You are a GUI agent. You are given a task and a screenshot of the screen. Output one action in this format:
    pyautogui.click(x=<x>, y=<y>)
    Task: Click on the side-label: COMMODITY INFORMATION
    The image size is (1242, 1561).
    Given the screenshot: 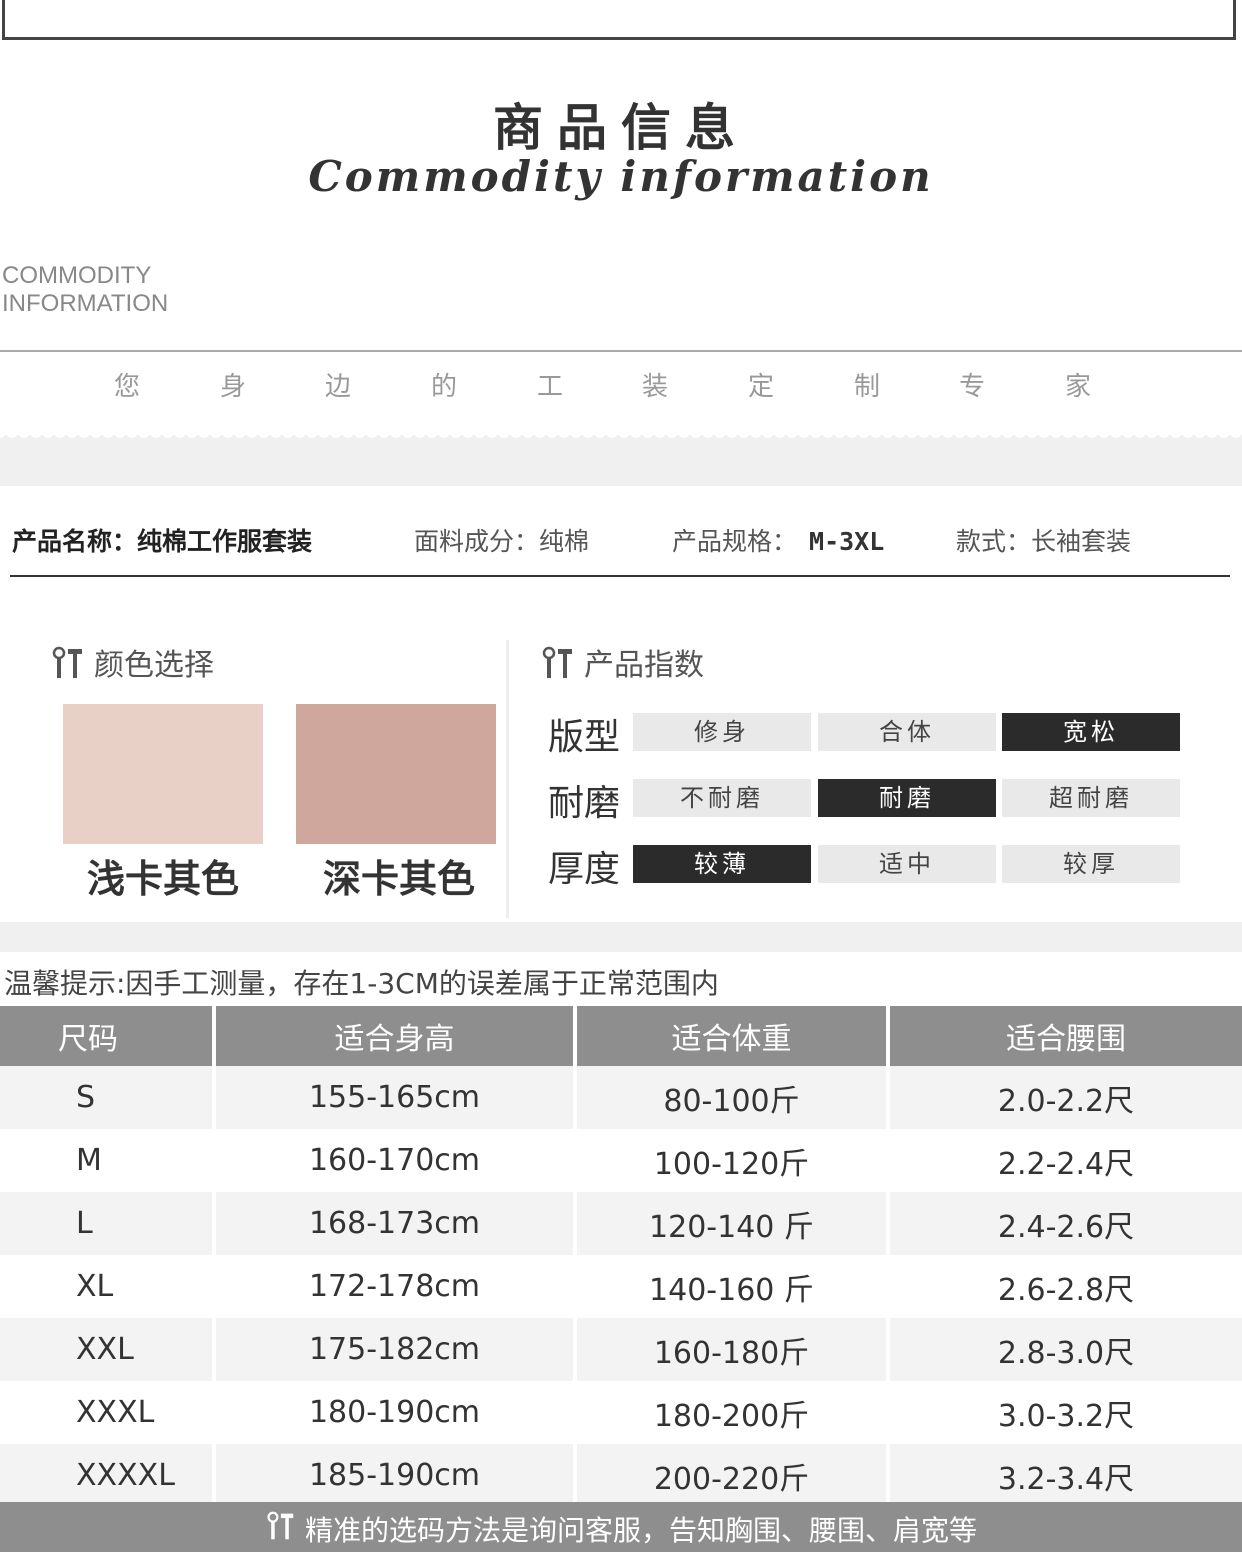 What is the action you would take?
    pyautogui.click(x=85, y=290)
    